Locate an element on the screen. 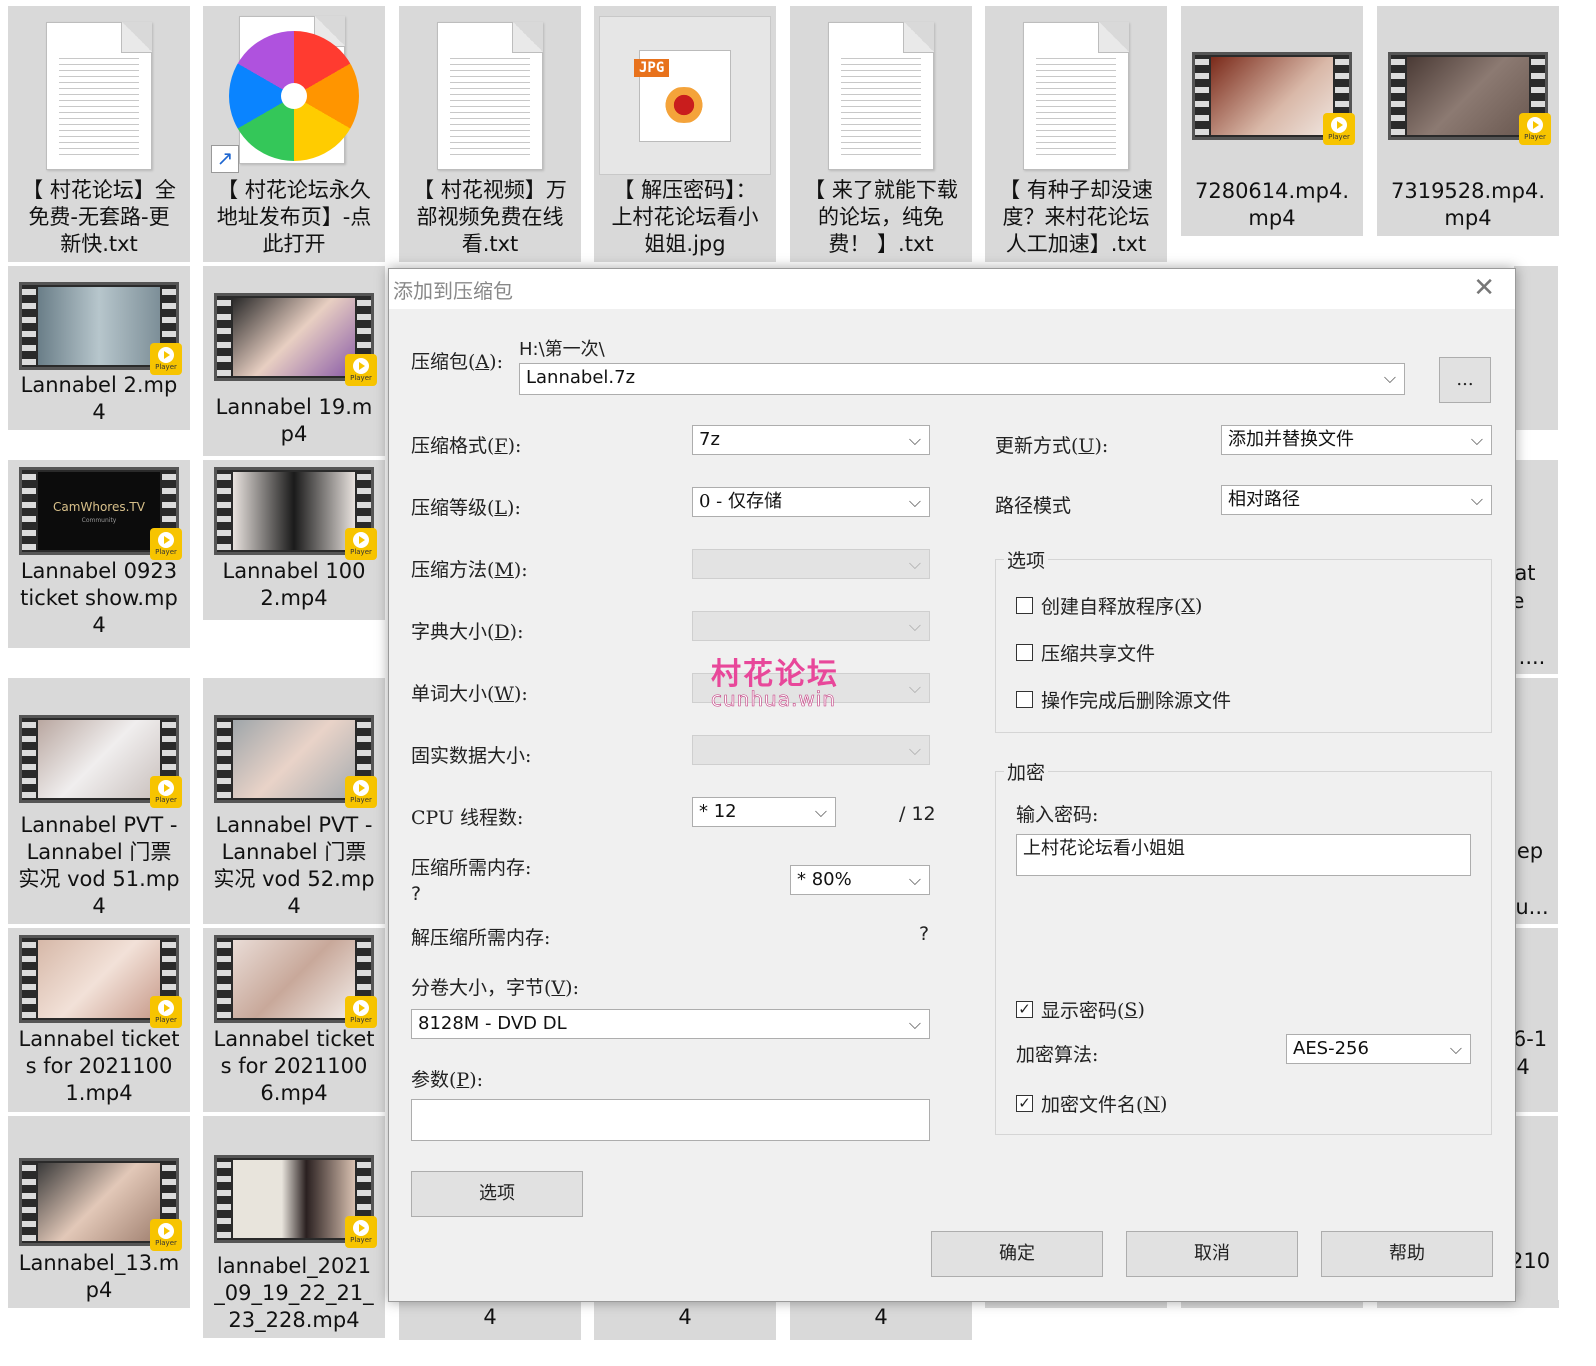  split-volume-label: 分卷大小，字节(V): is located at coordinates (495, 988).